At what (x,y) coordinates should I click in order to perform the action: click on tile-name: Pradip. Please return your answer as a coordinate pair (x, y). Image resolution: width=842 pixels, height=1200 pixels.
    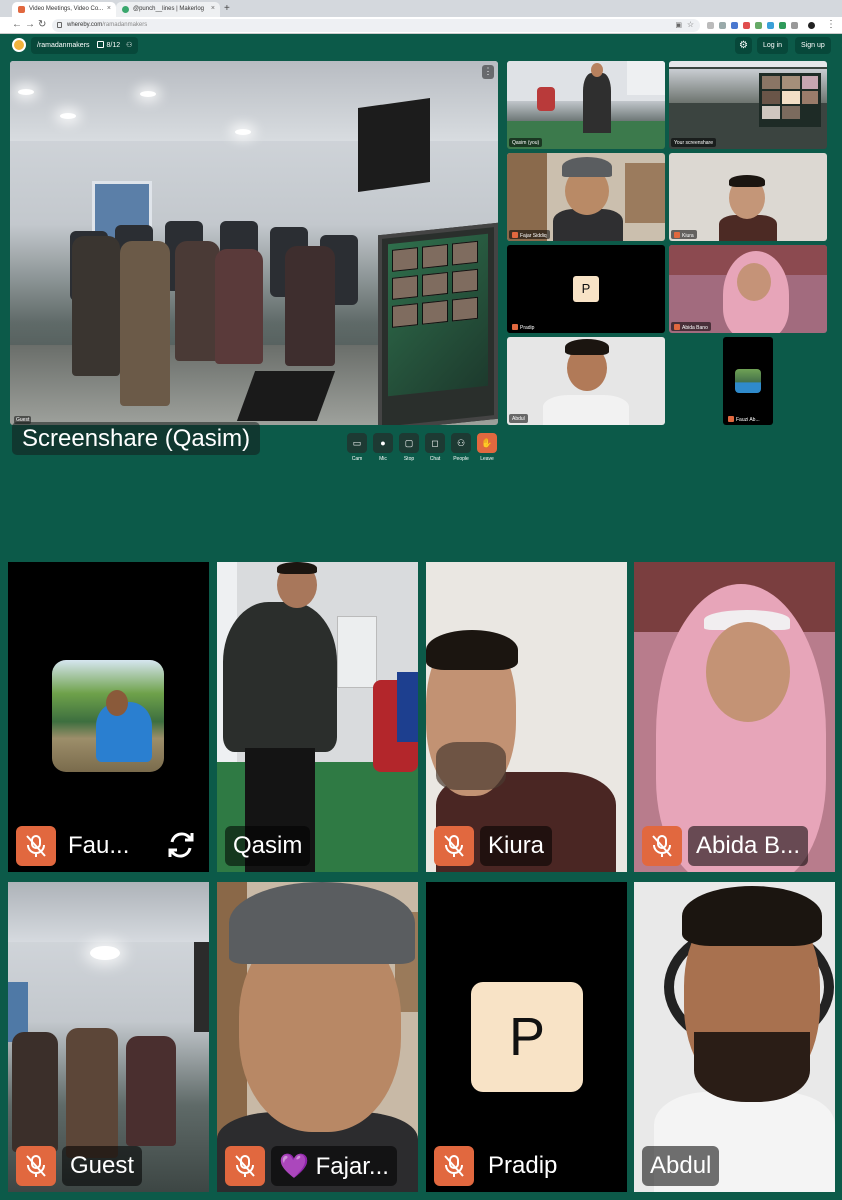
    Looking at the image, I should click on (523, 1165).